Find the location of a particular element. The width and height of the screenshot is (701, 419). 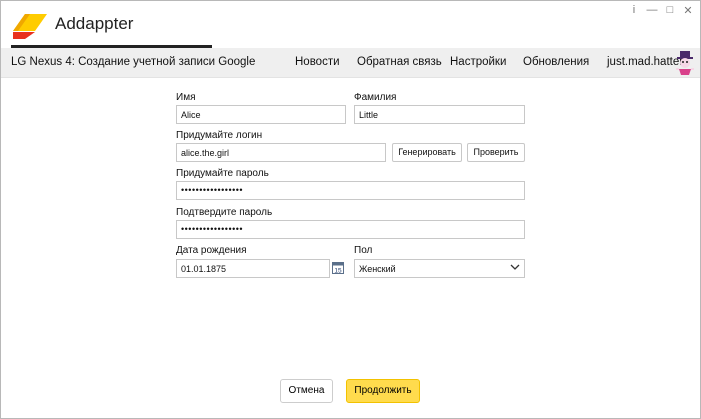

password-confirm-field: ••••••••••••••••• is located at coordinates (350, 229).